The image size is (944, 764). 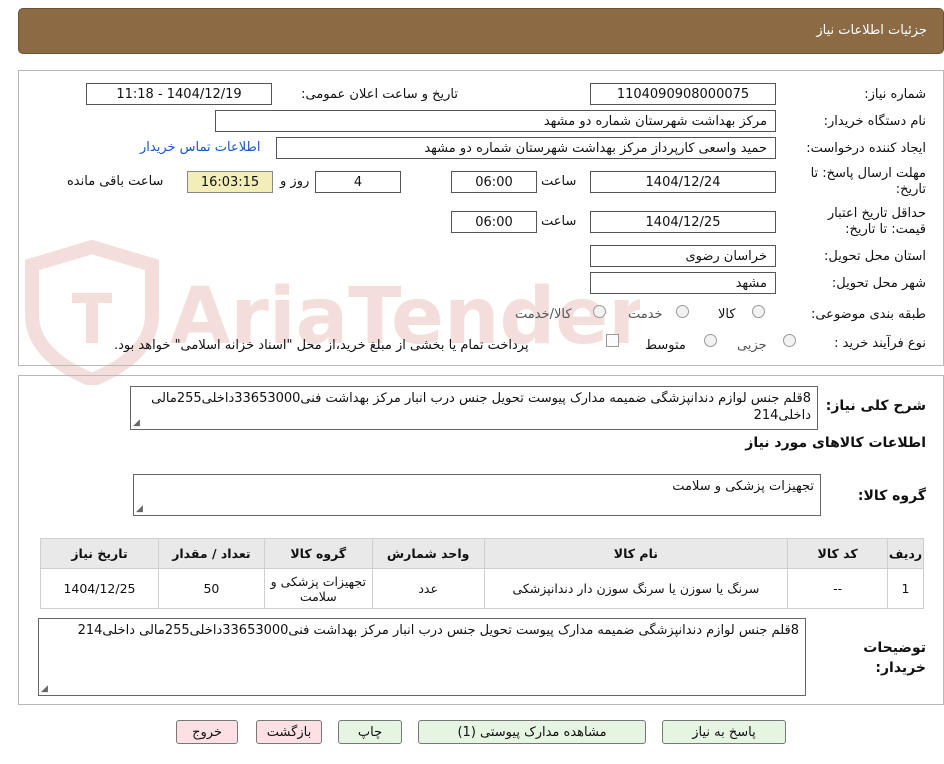 I want to click on treasury-checkbox, so click(x=612, y=340).